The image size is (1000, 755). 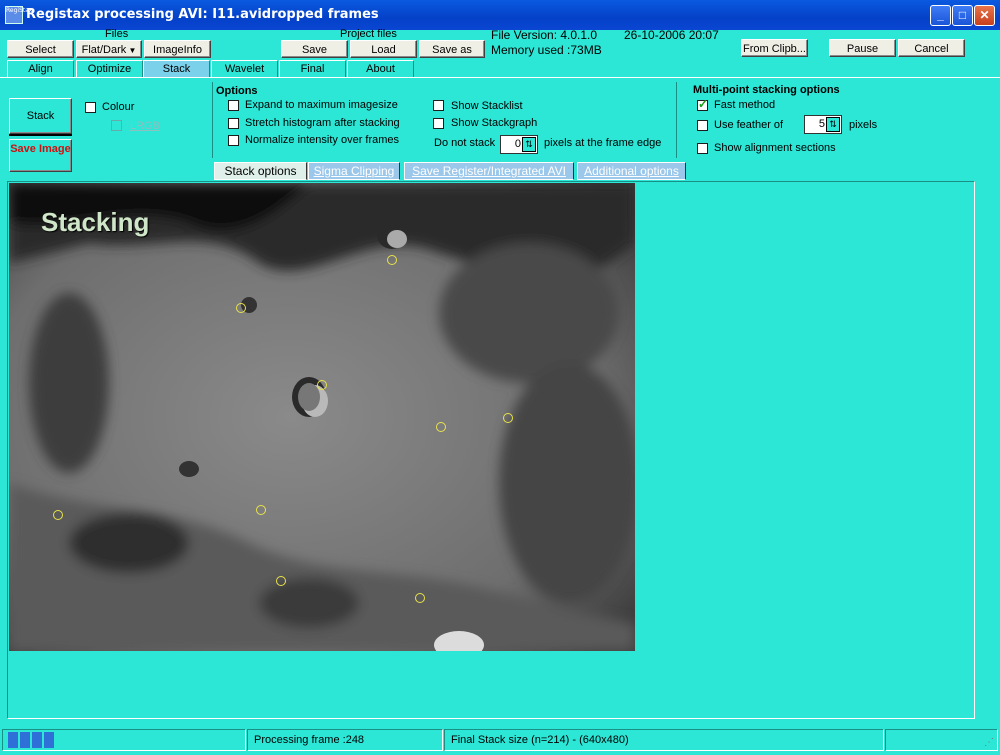 I want to click on imageinfo-button: ImageInfo, so click(x=177, y=49).